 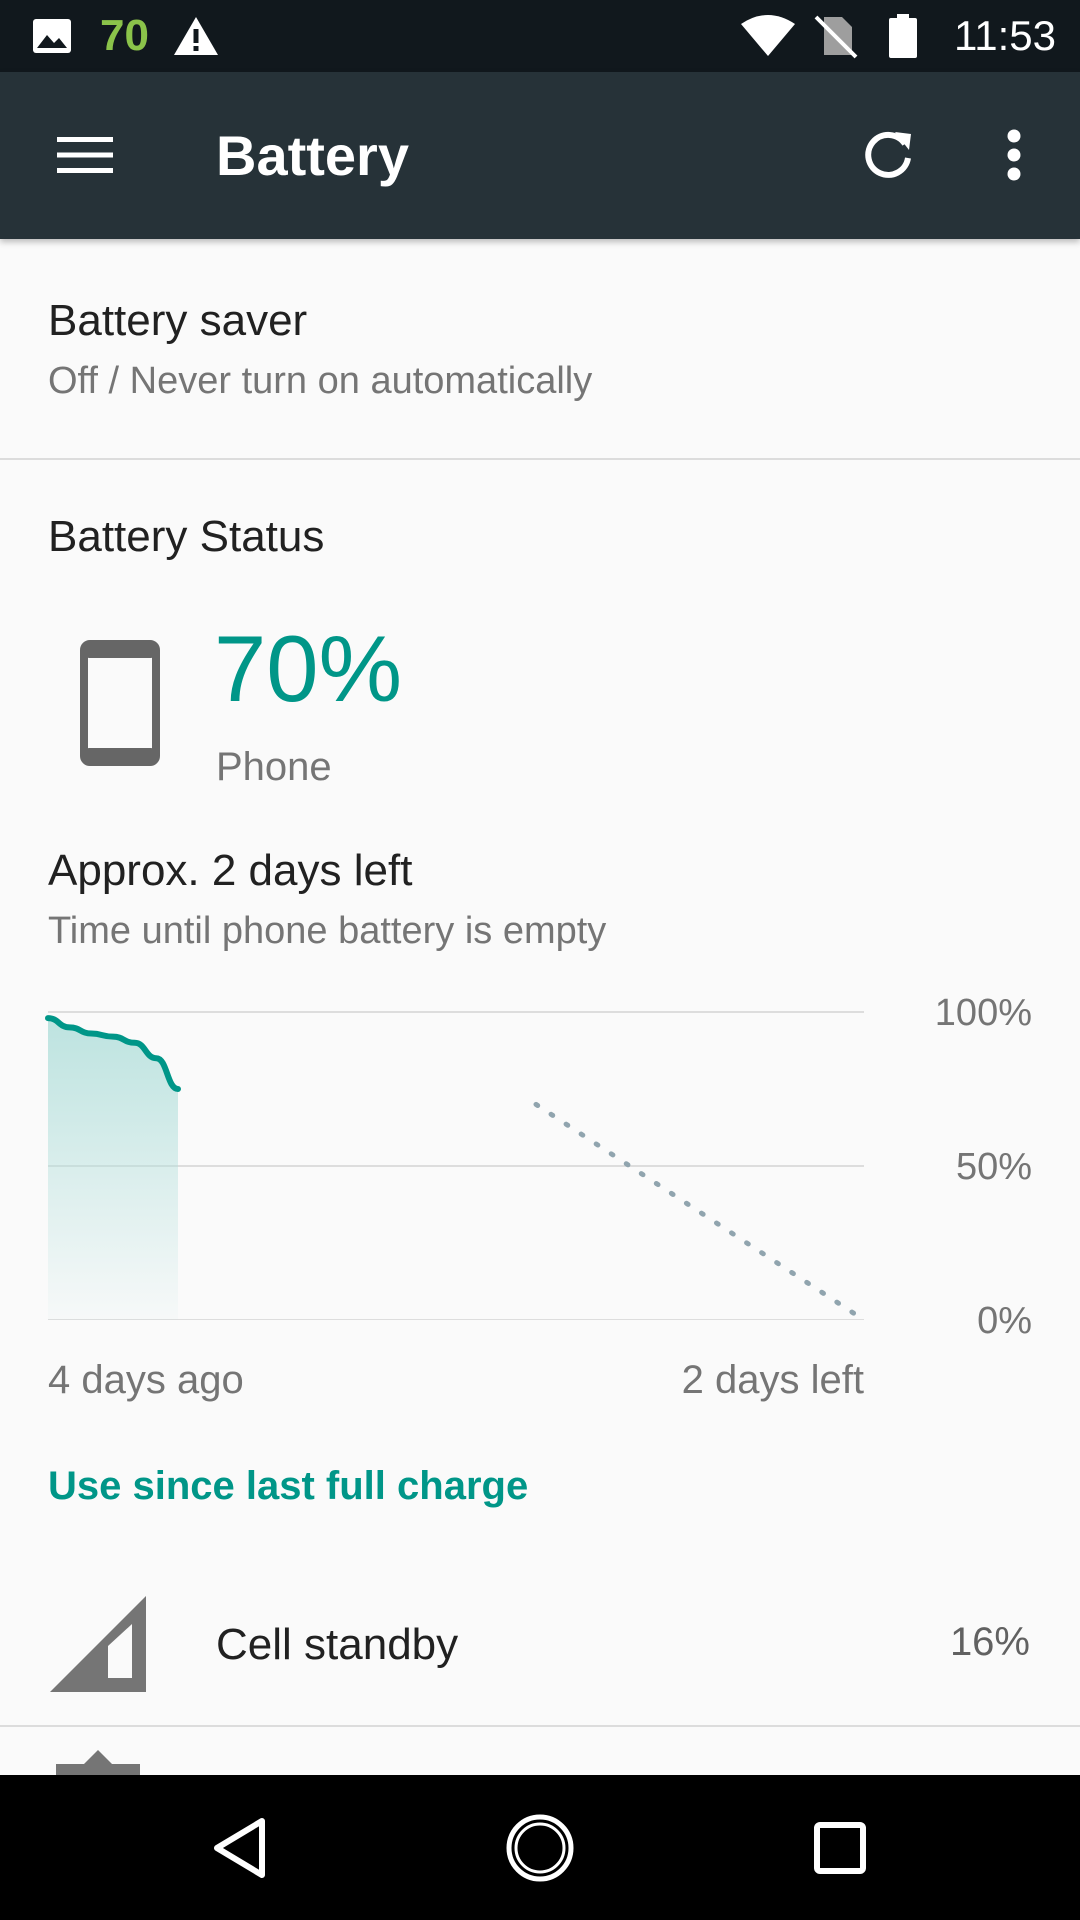 I want to click on phone-icon, so click(x=120, y=705).